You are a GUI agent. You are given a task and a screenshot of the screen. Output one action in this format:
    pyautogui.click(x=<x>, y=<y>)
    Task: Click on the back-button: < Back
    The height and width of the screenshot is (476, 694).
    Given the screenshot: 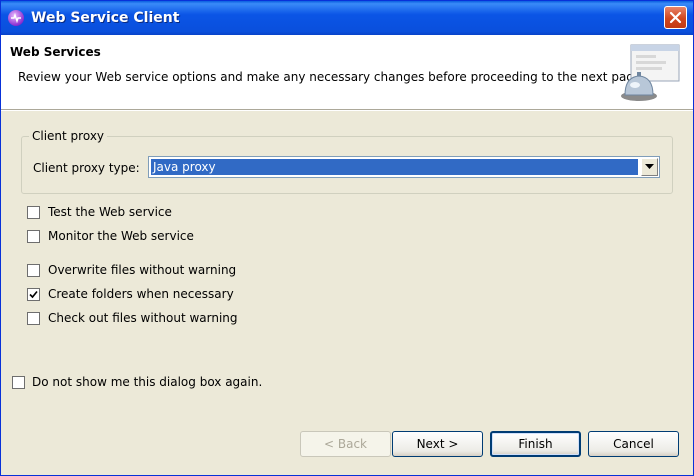 What is the action you would take?
    pyautogui.click(x=345, y=444)
    